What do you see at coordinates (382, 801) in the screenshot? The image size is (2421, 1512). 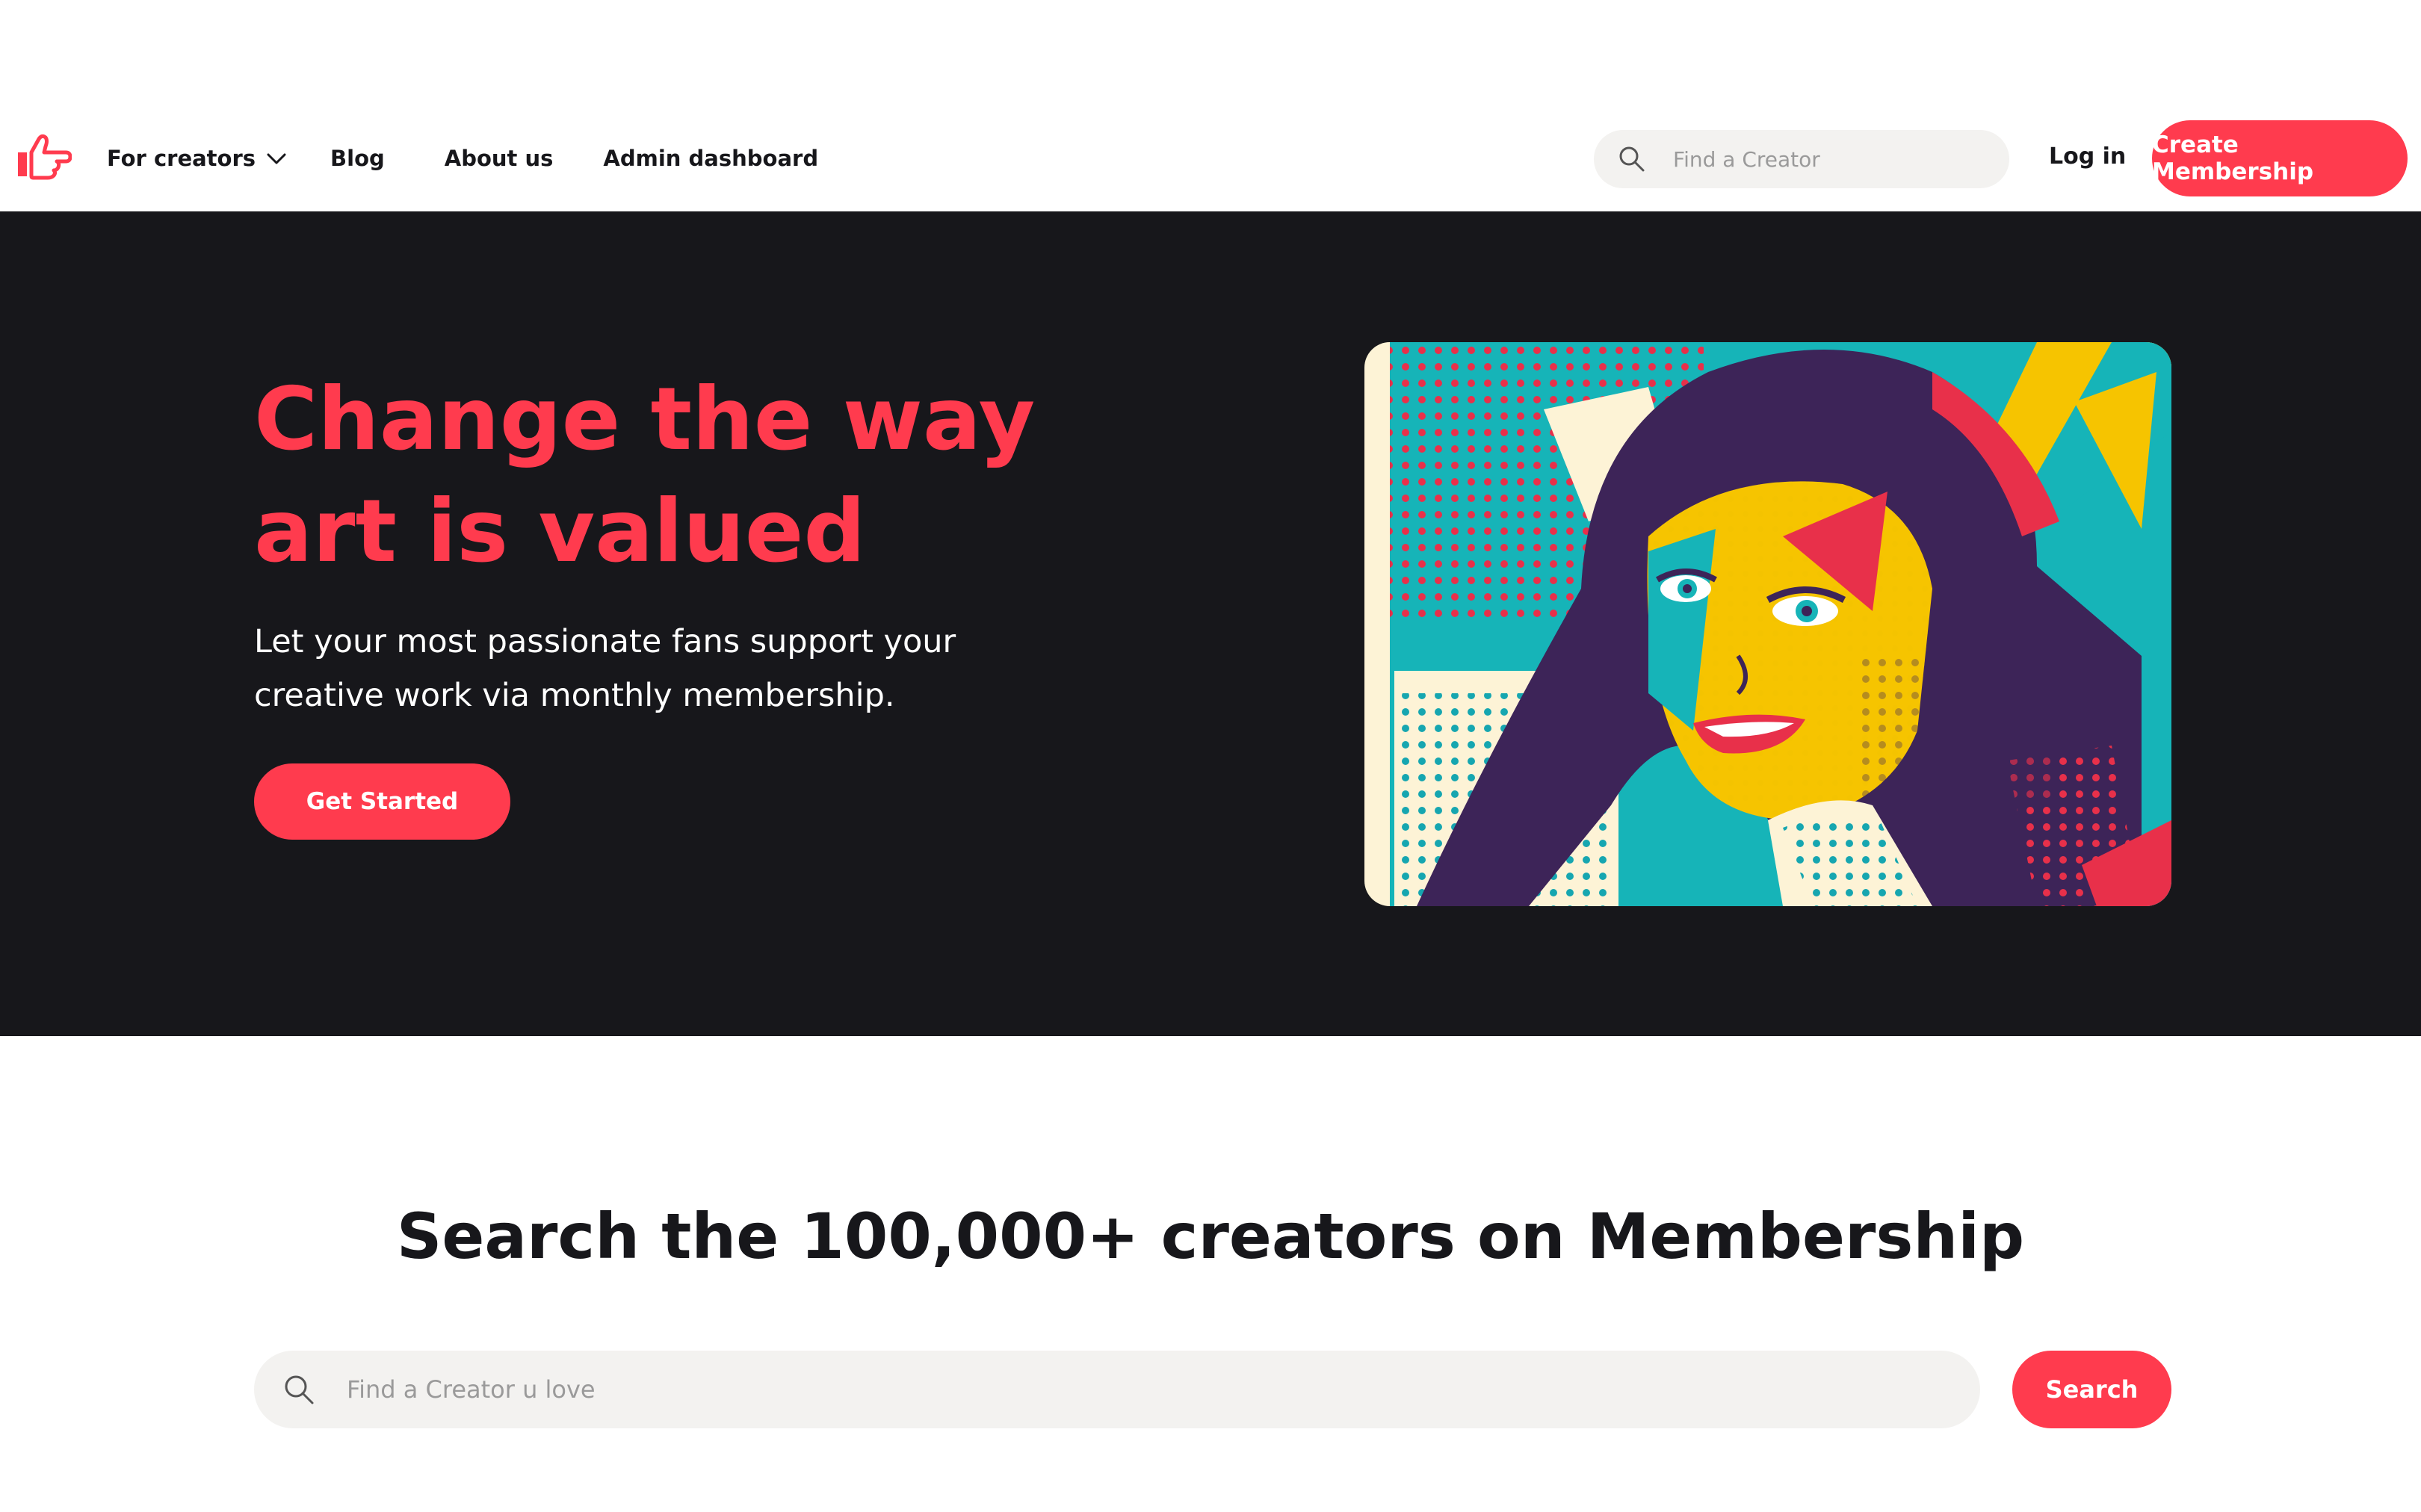 I see `get-started-button: Get Started` at bounding box center [382, 801].